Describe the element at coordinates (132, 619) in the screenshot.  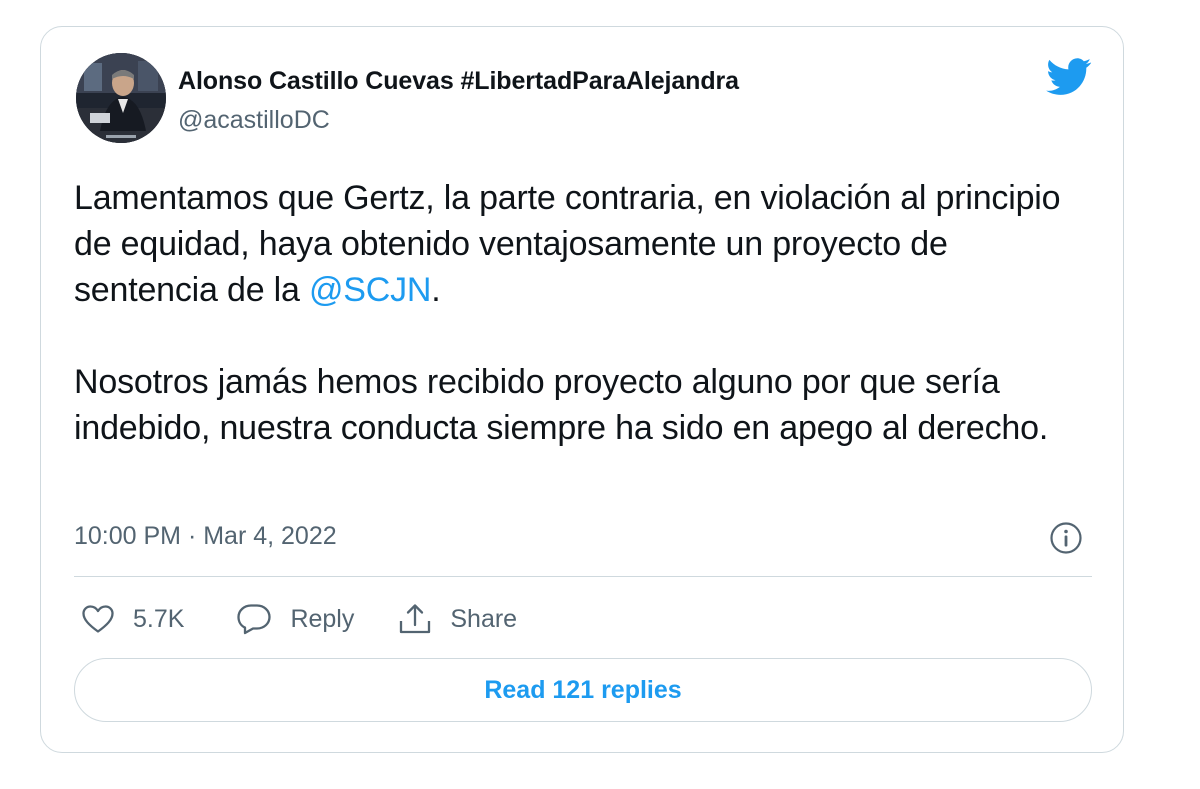
I see `like-button: 5.7K` at that location.